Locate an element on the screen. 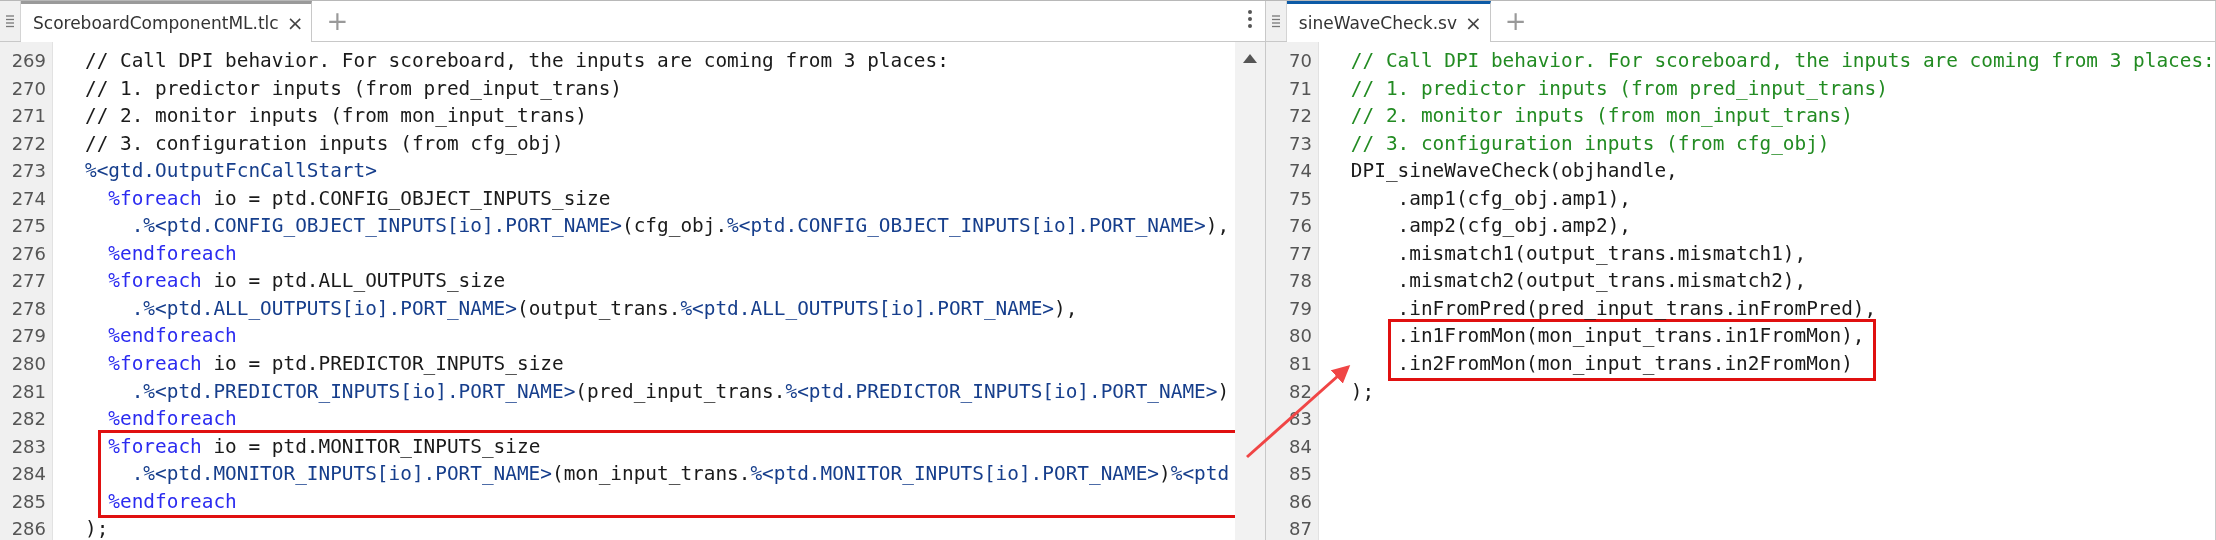 The width and height of the screenshot is (2216, 540). code-line: %foreach io = ptd.CONFIG_OBJECT_INPUTS_size is located at coordinates (359, 198).